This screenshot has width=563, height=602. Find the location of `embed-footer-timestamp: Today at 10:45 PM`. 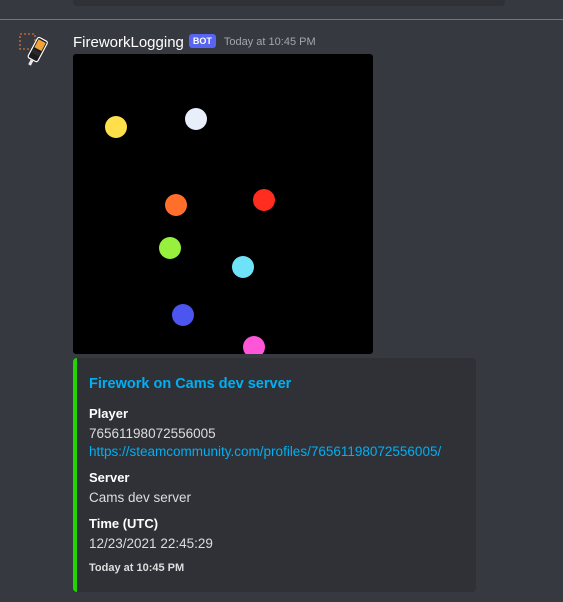

embed-footer-timestamp: Today at 10:45 PM is located at coordinates (137, 568).